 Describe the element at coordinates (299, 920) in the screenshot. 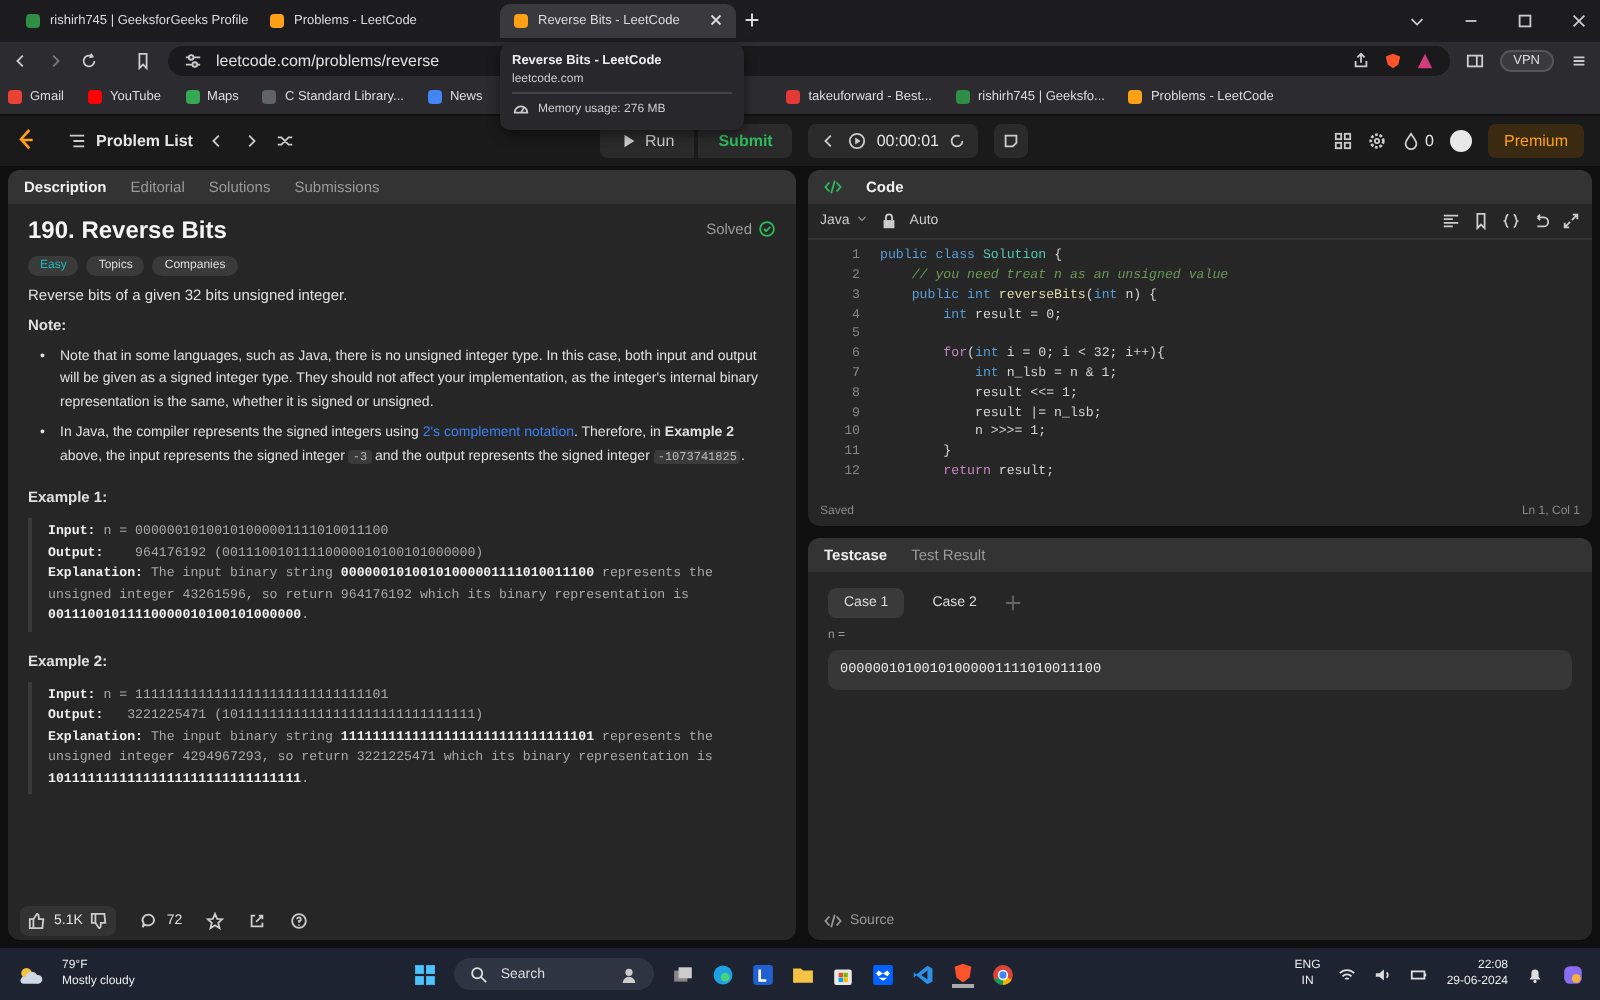

I see `help-icon` at that location.